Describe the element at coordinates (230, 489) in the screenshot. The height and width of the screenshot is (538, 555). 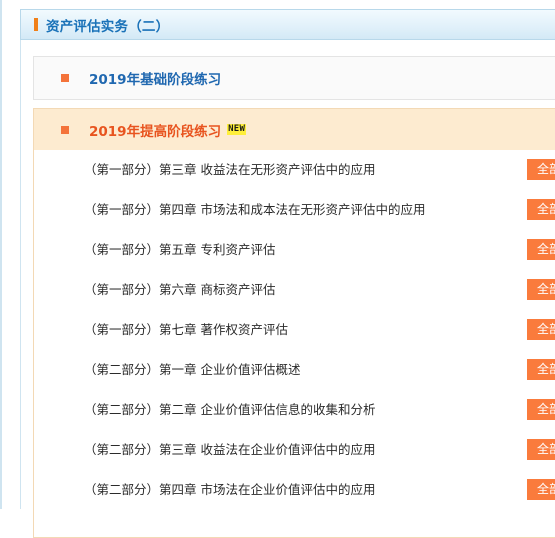
I see `lesson-title: （第二部分）第四章 市场法在企业价值评估中的应用` at that location.